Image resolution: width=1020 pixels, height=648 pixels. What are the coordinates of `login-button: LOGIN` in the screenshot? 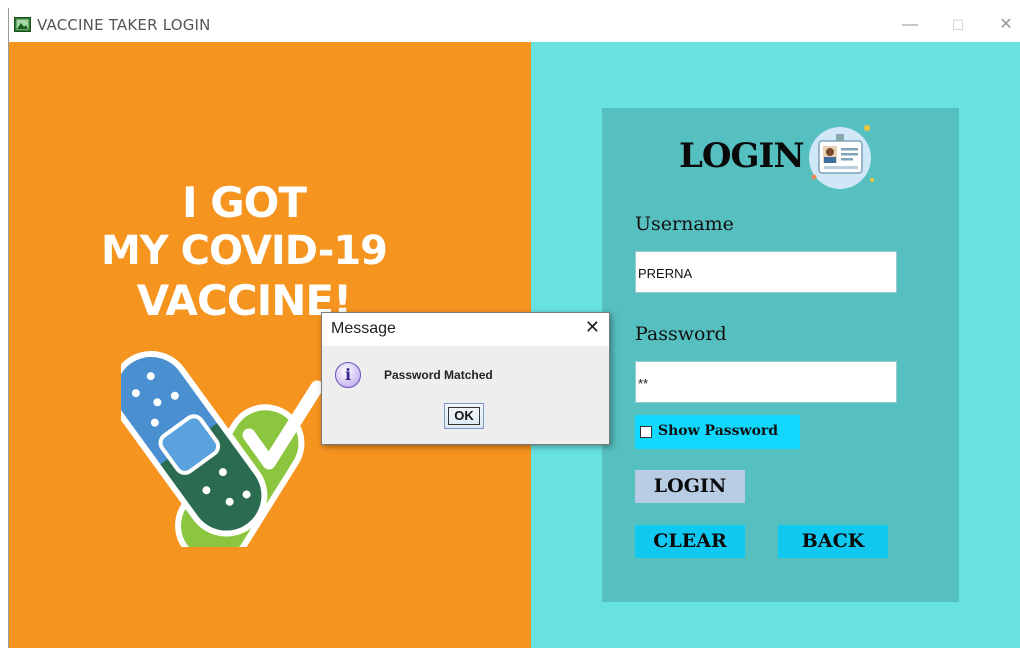 It's located at (690, 486).